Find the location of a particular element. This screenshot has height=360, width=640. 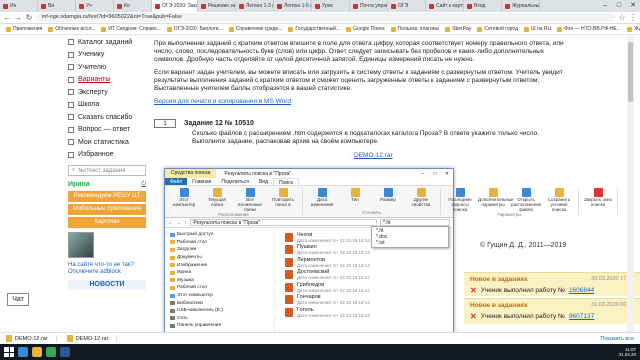

dismiss-icon: ✕ is located at coordinates (473, 290).